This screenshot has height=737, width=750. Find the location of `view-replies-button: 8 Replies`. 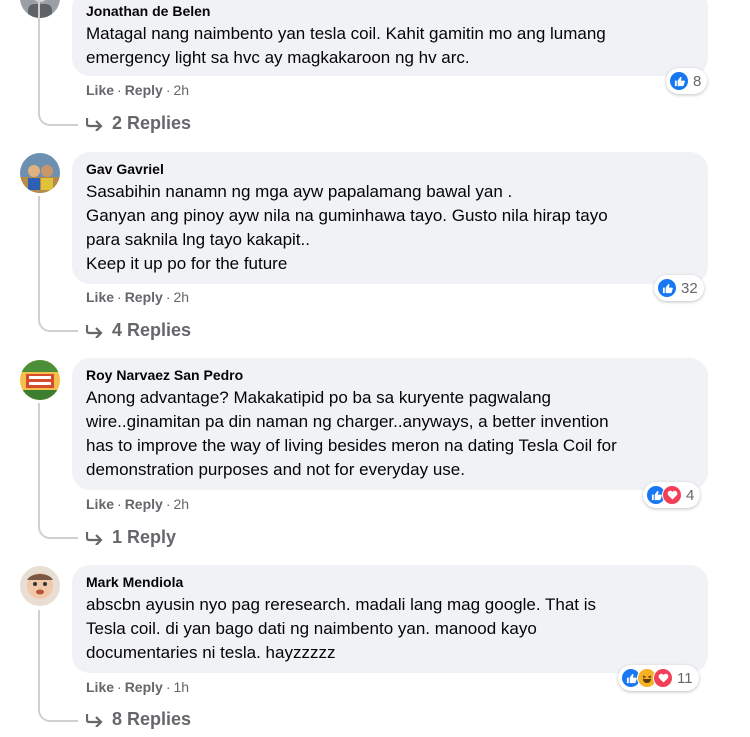

view-replies-button: 8 Replies is located at coordinates (138, 719).